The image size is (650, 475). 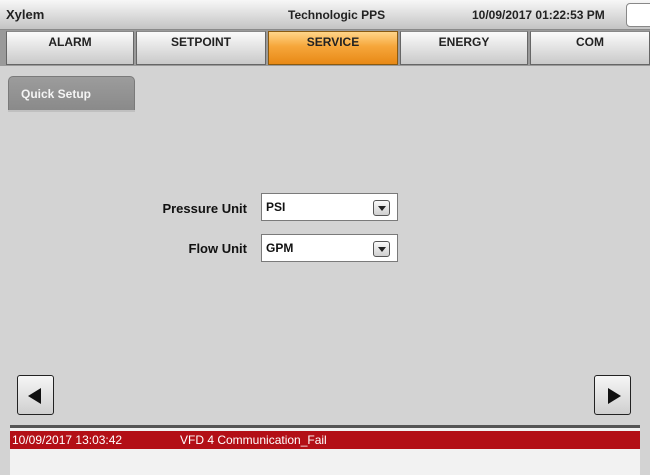 What do you see at coordinates (329, 207) in the screenshot?
I see `pressure-unit-select: PSI` at bounding box center [329, 207].